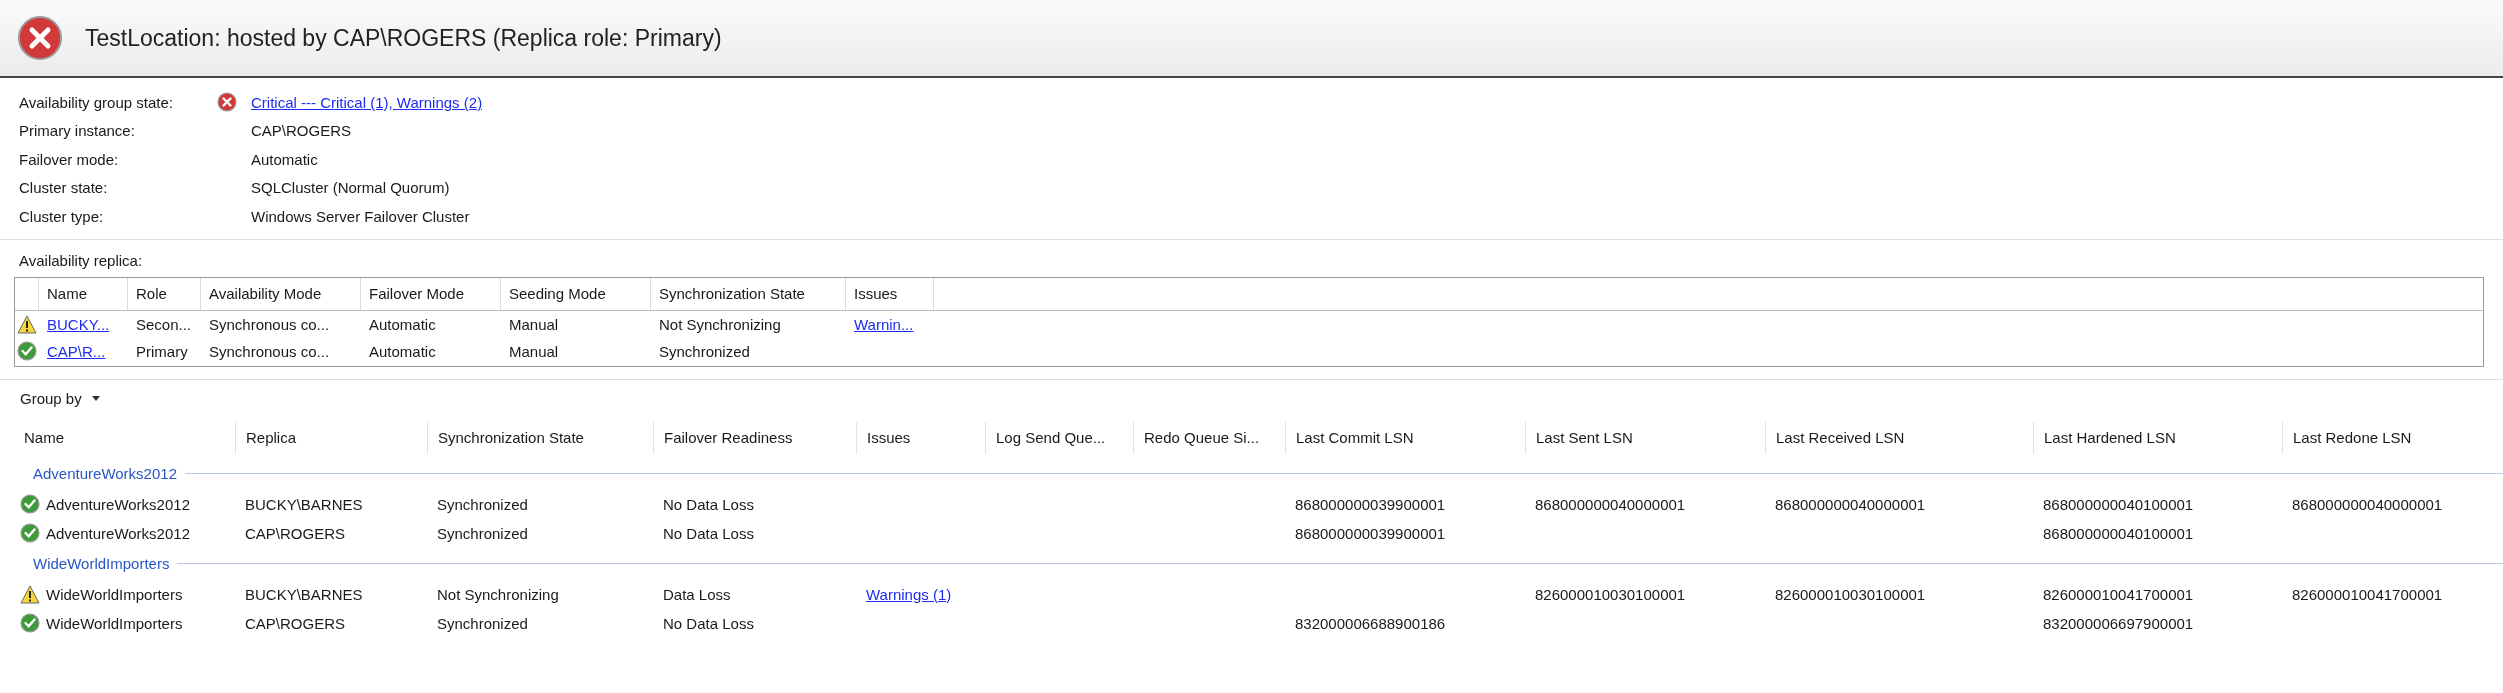  What do you see at coordinates (576, 293) in the screenshot?
I see `column-header: Seeding Mode` at bounding box center [576, 293].